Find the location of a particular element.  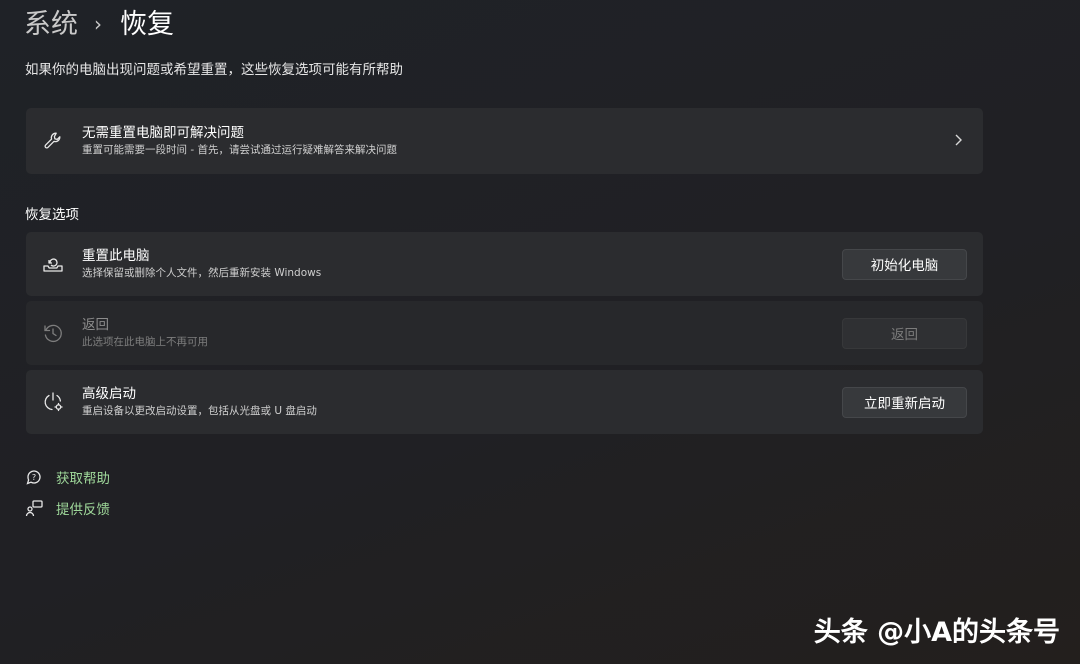

get-help-link: ? 获取帮助 is located at coordinates (67, 477).